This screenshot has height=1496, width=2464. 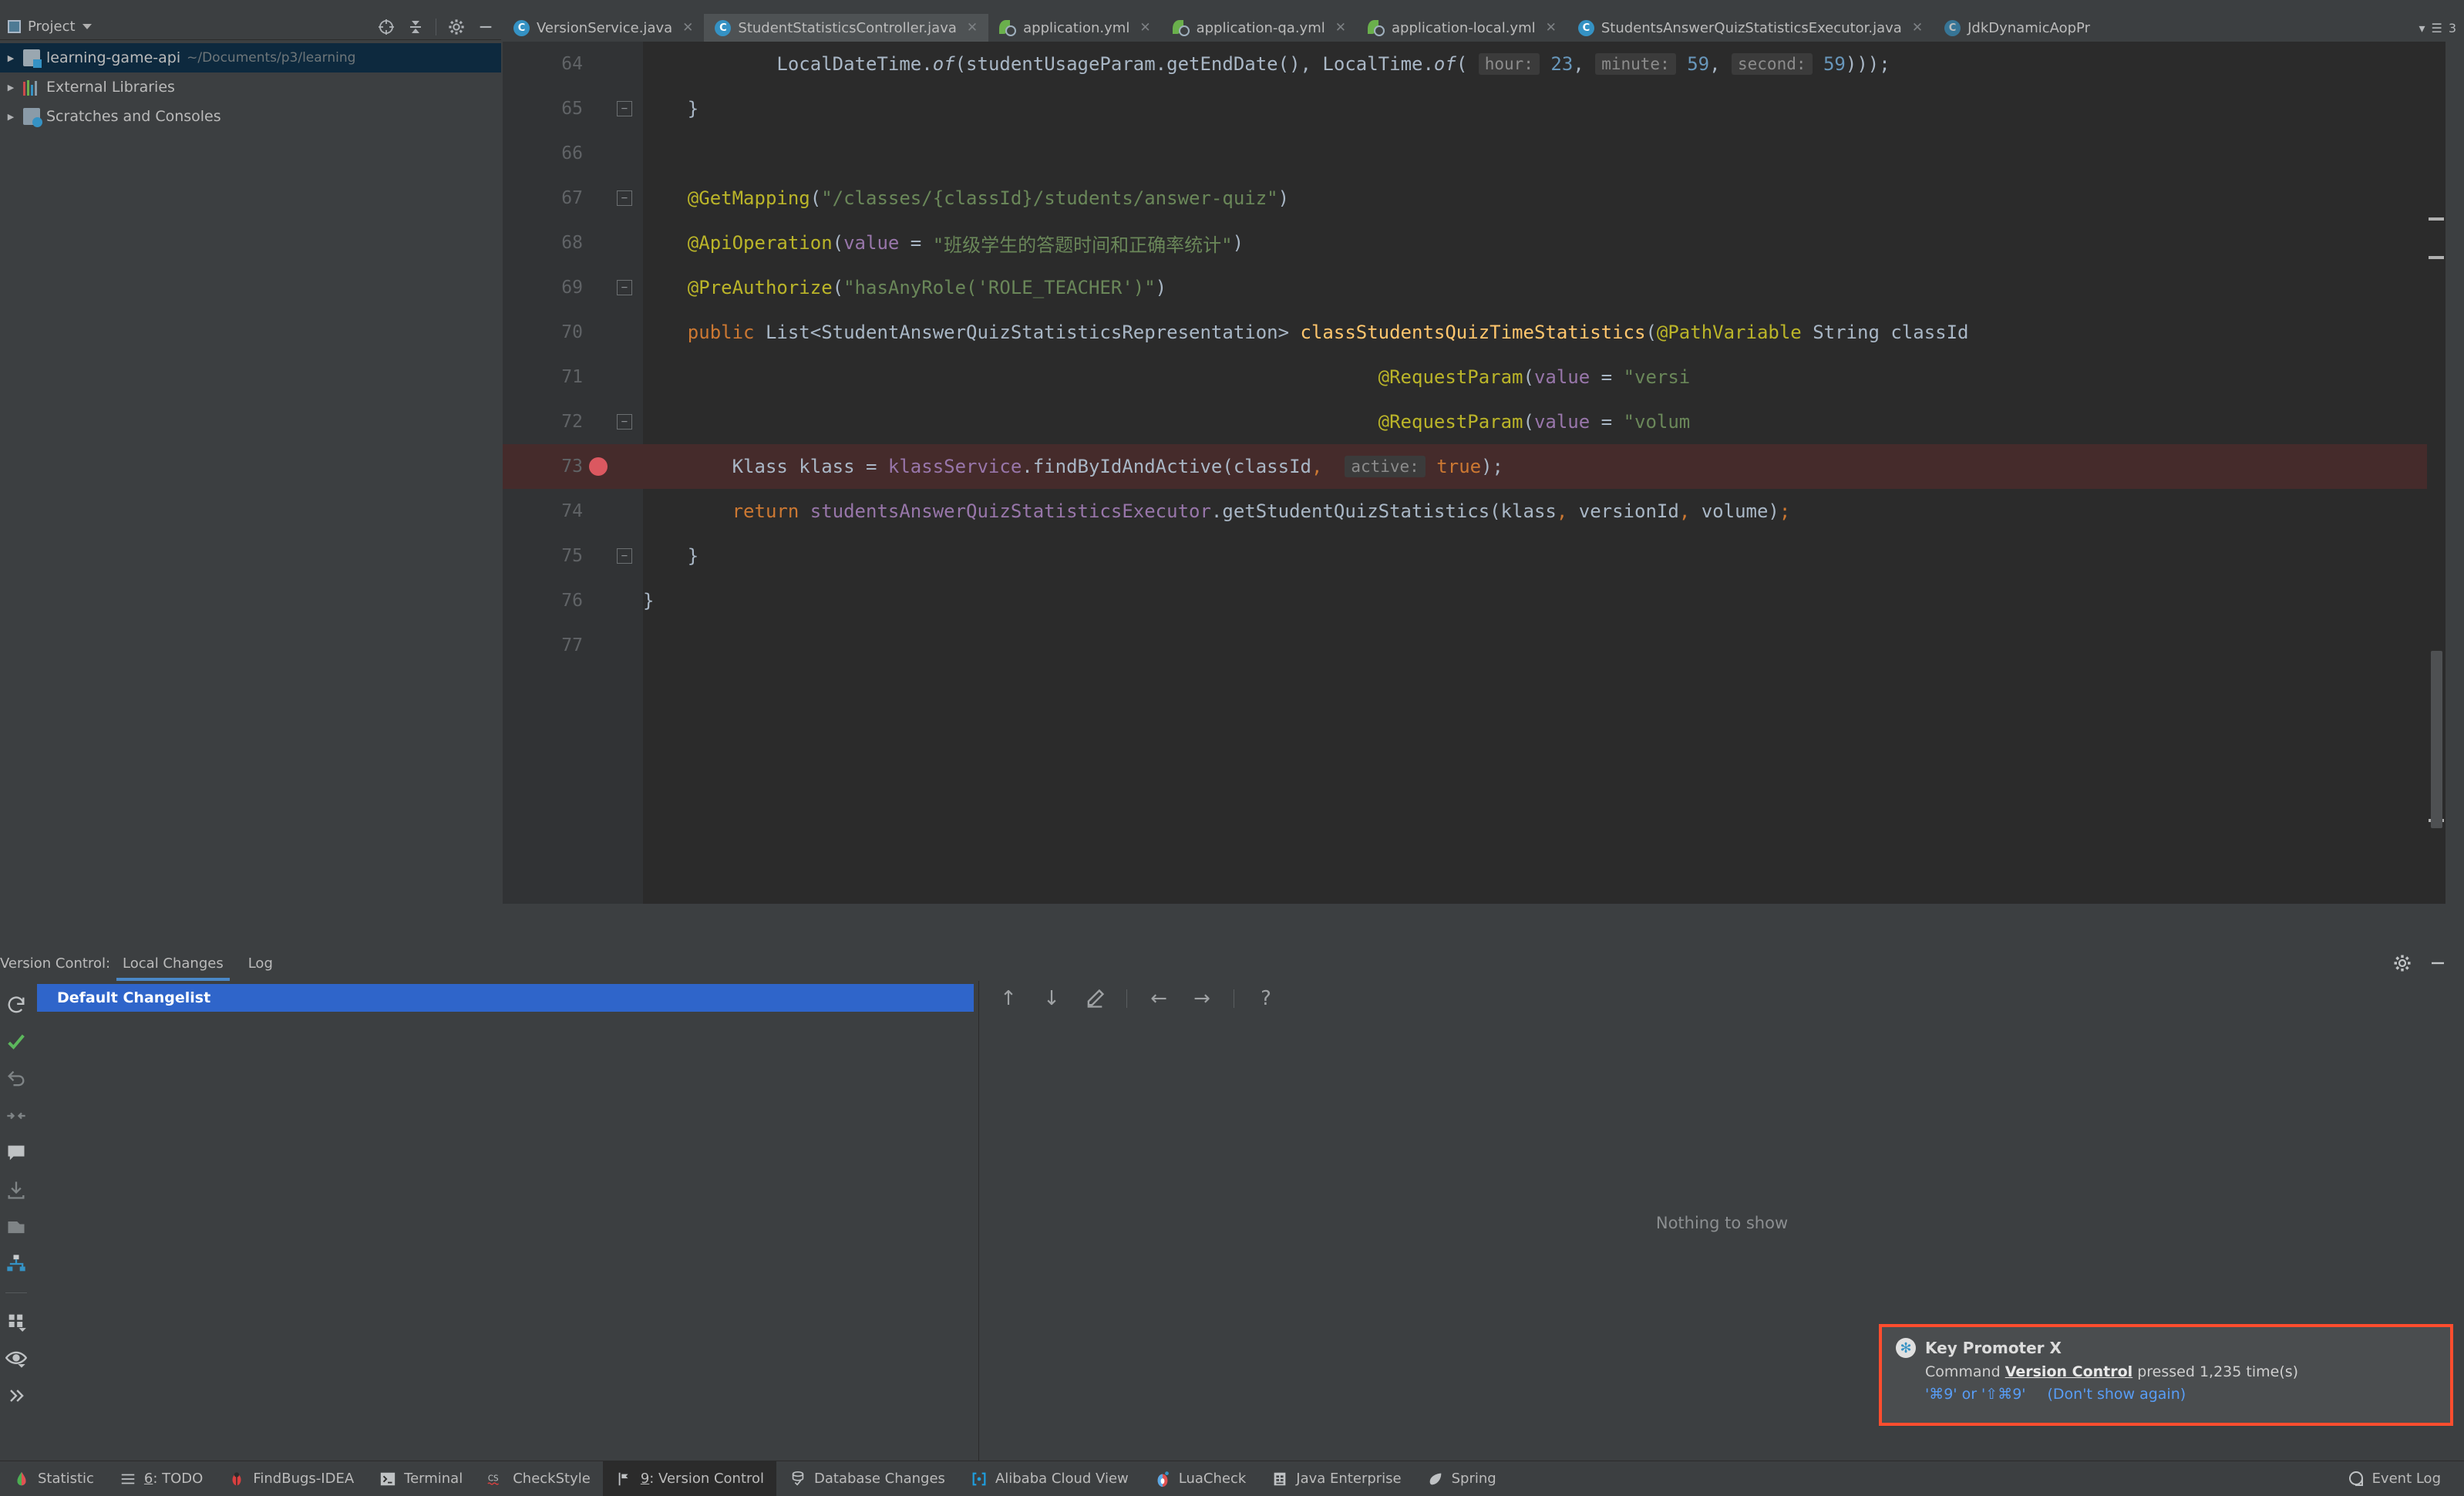 I want to click on breakpoint-icon, so click(x=598, y=467).